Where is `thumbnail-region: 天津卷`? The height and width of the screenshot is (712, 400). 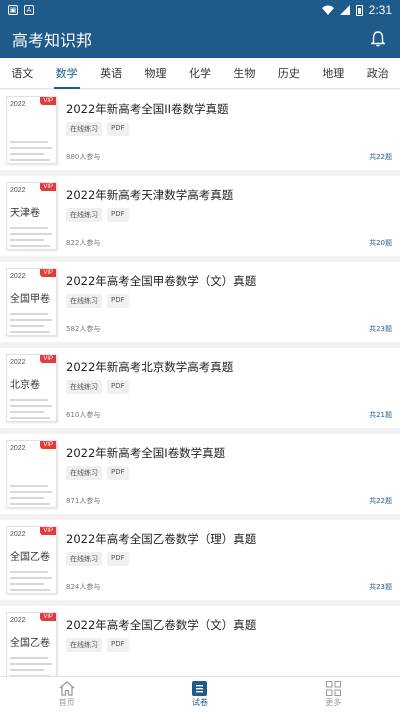
thumbnail-region: 天津卷 is located at coordinates (25, 213).